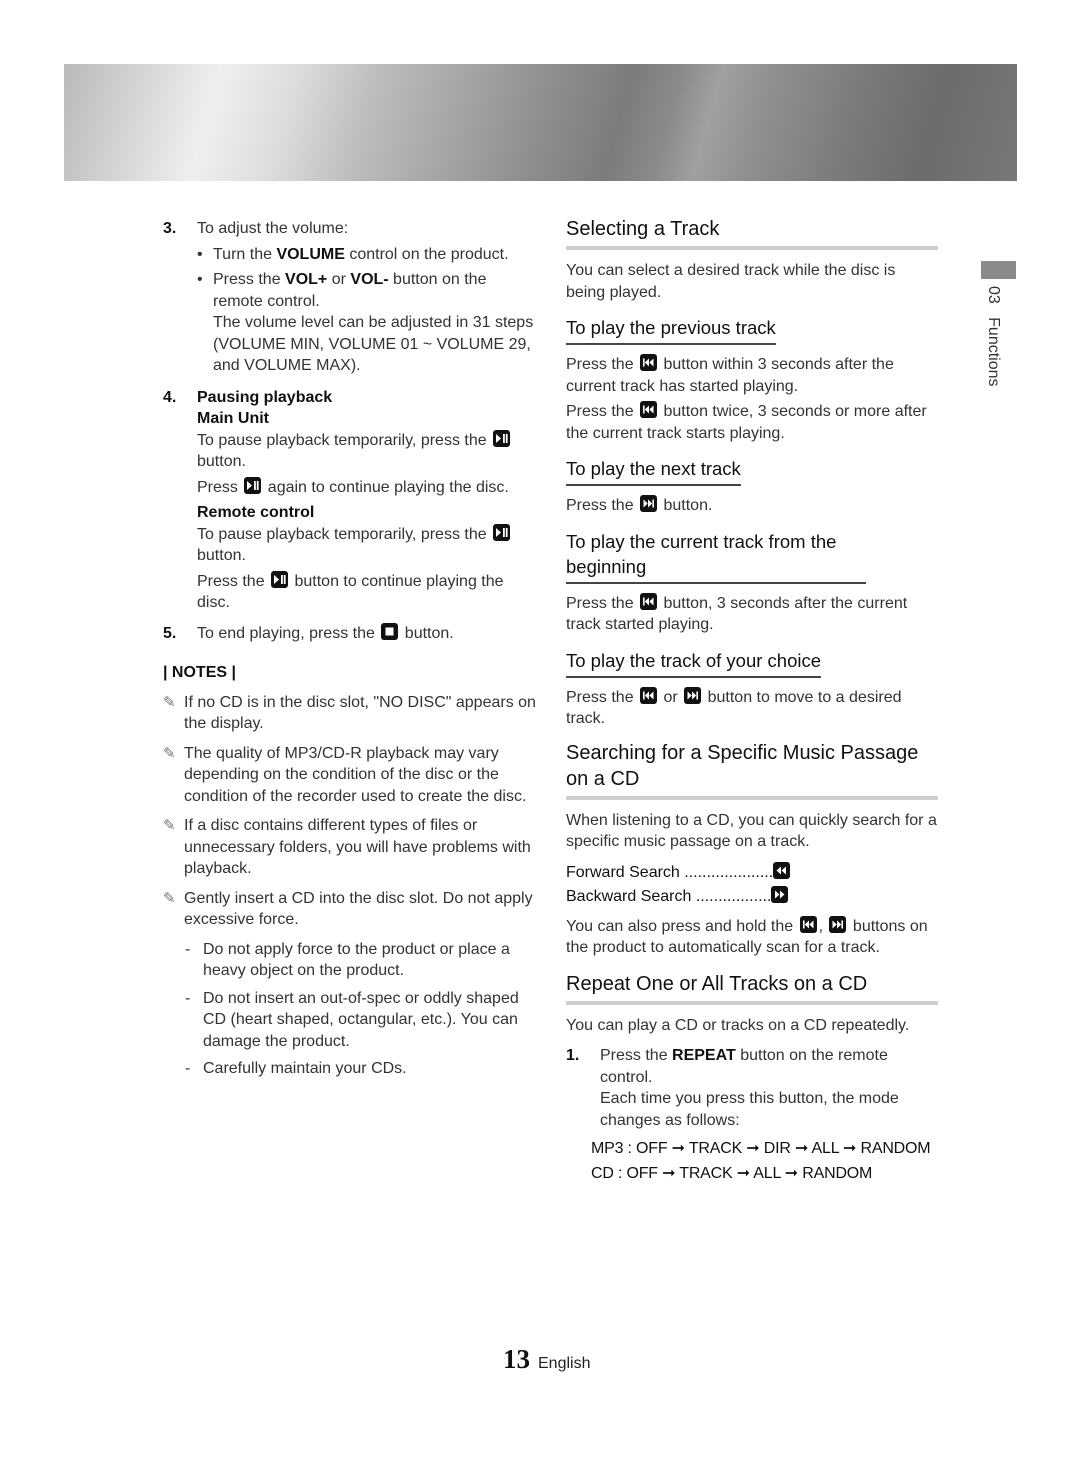  What do you see at coordinates (350, 633) in the screenshot?
I see `step-5: 5. To end playing, press the button.` at bounding box center [350, 633].